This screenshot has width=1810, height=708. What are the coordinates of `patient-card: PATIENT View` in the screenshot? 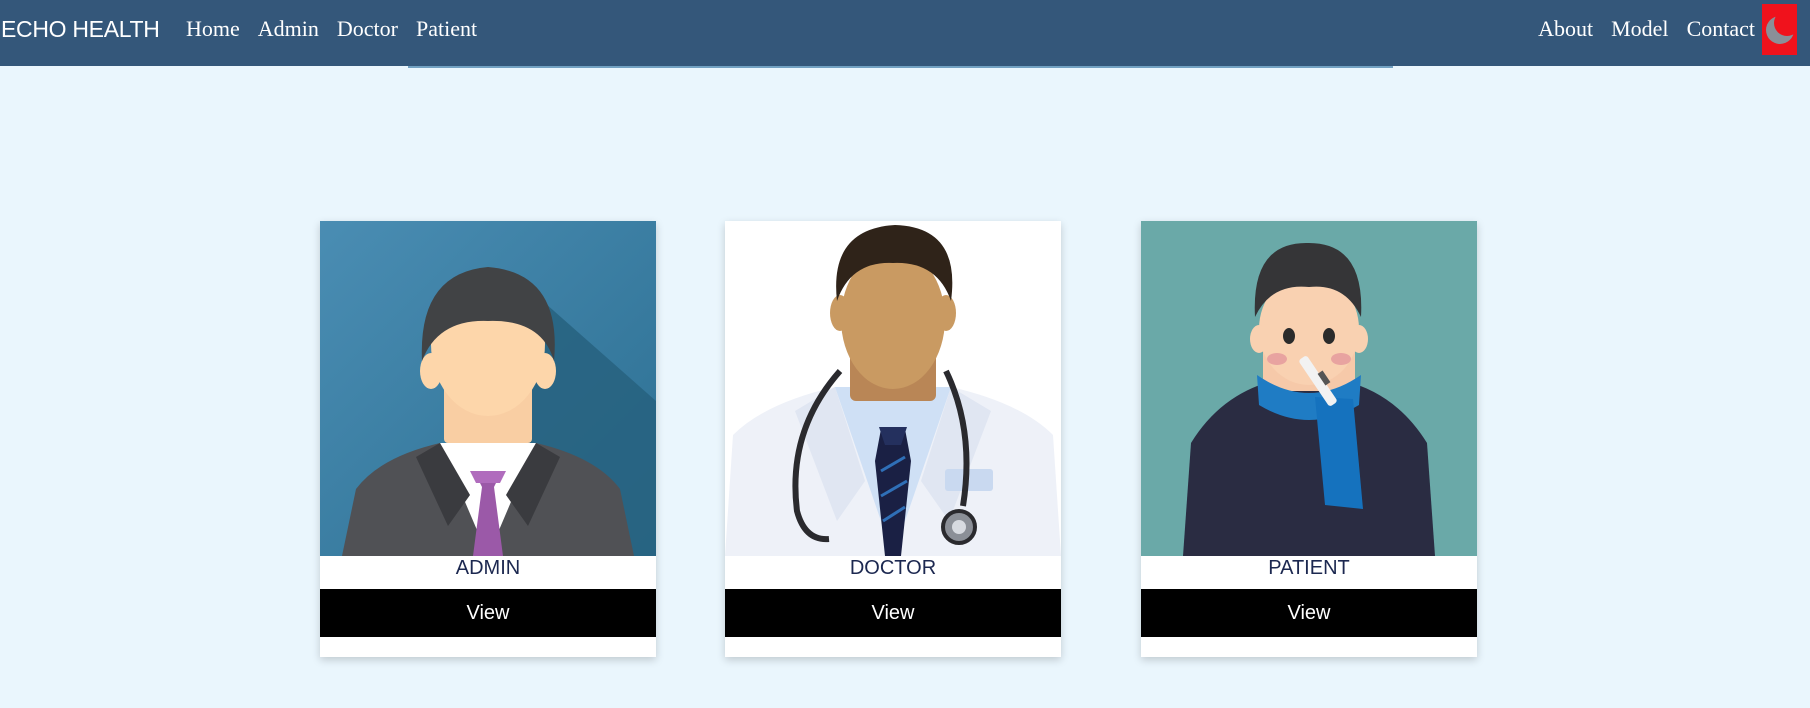 It's located at (1309, 439).